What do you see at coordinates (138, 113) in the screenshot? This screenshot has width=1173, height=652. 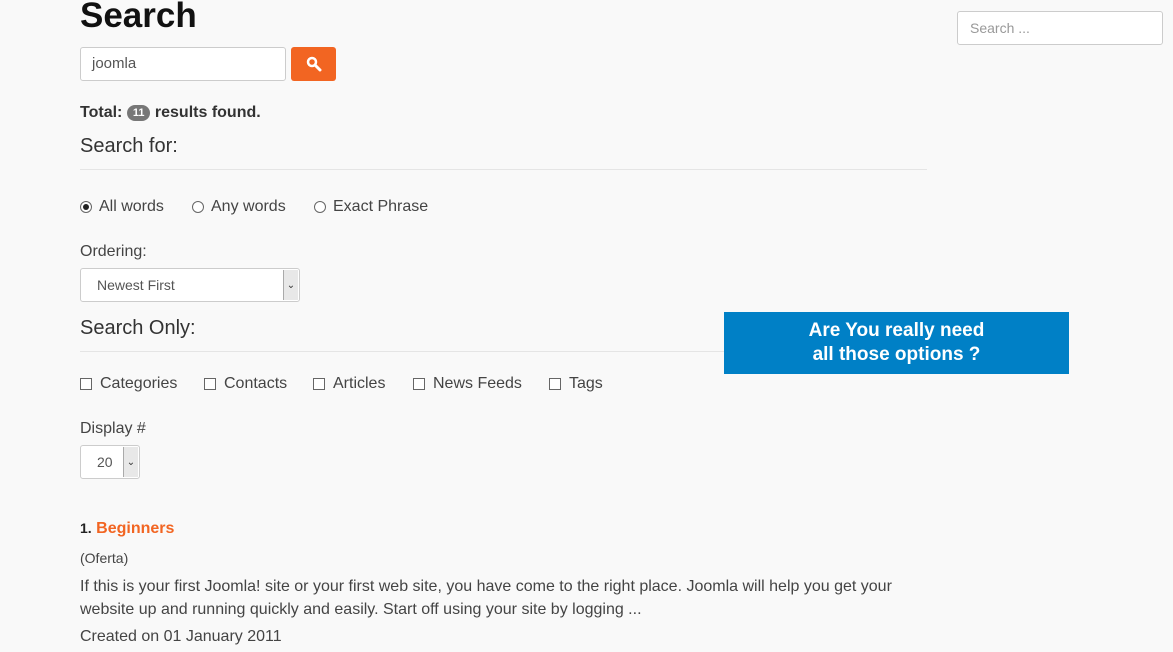 I see `results-count-badge: 11` at bounding box center [138, 113].